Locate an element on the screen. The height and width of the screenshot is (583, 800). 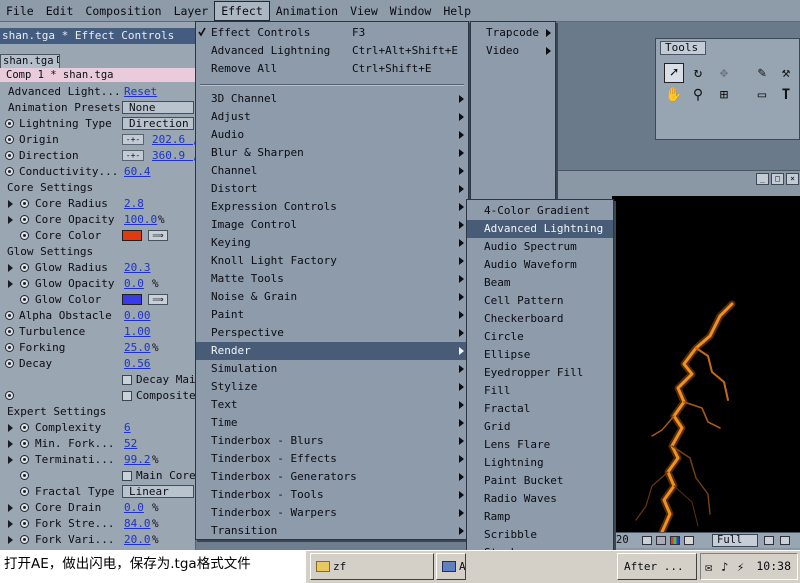
zoom-tool-icon: ⚲ is located at coordinates (698, 95).